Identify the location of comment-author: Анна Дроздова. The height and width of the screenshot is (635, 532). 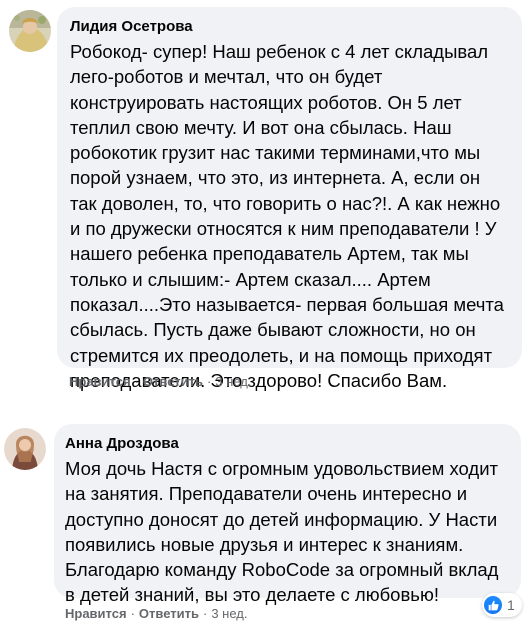
(287, 444).